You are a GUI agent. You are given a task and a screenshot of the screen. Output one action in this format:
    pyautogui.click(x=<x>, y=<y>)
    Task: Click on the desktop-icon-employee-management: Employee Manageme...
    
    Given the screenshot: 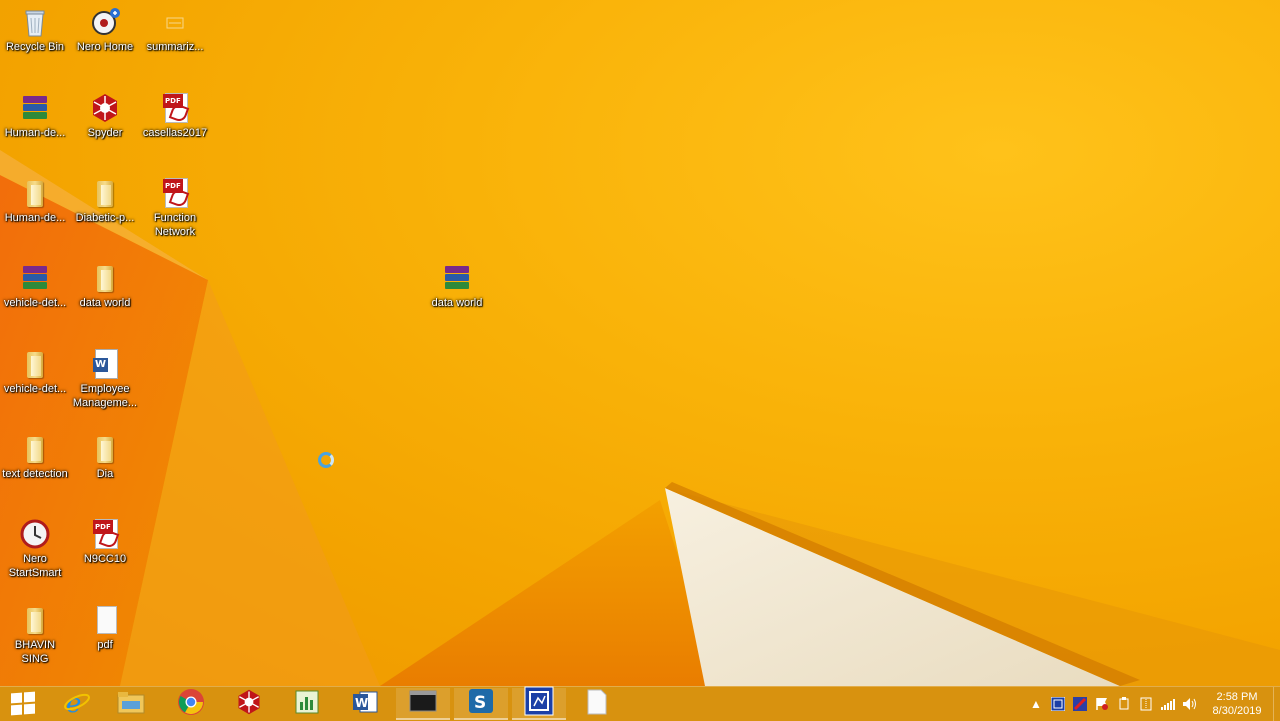 What is the action you would take?
    pyautogui.click(x=105, y=379)
    